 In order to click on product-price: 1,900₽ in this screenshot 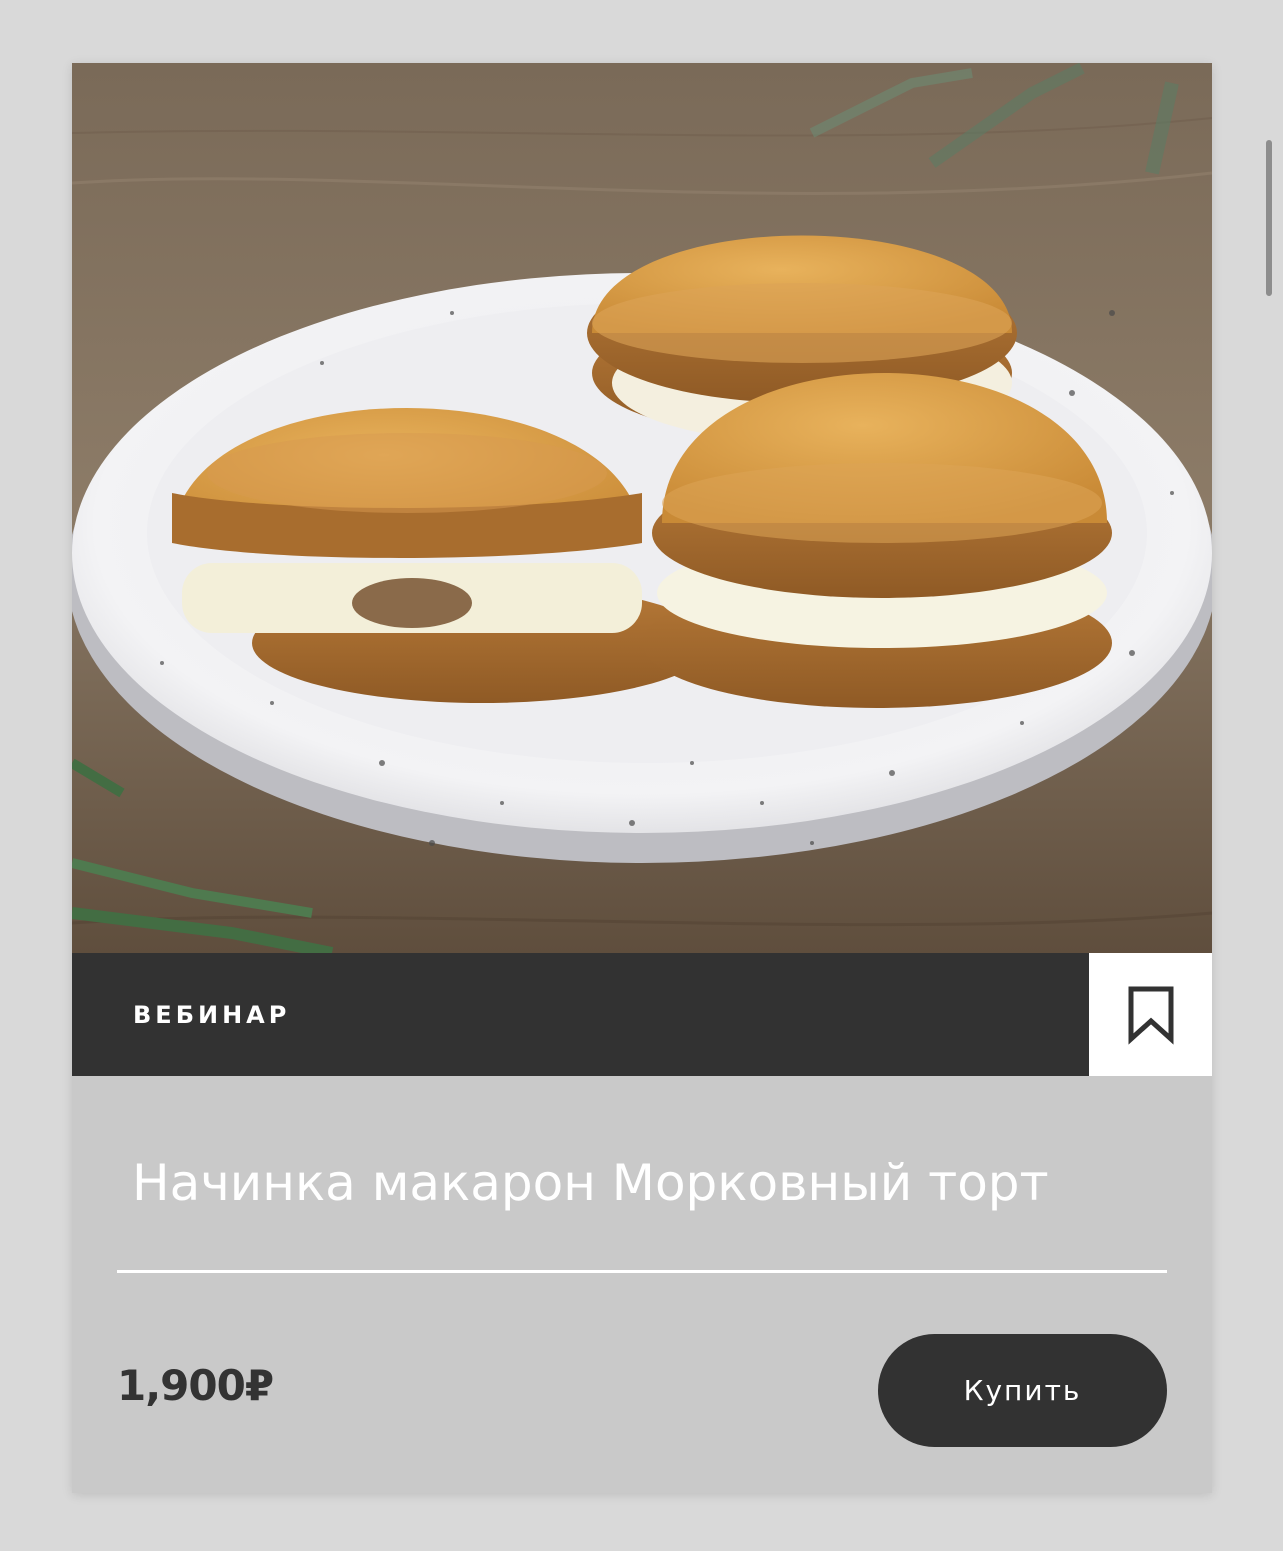, I will do `click(195, 1385)`.